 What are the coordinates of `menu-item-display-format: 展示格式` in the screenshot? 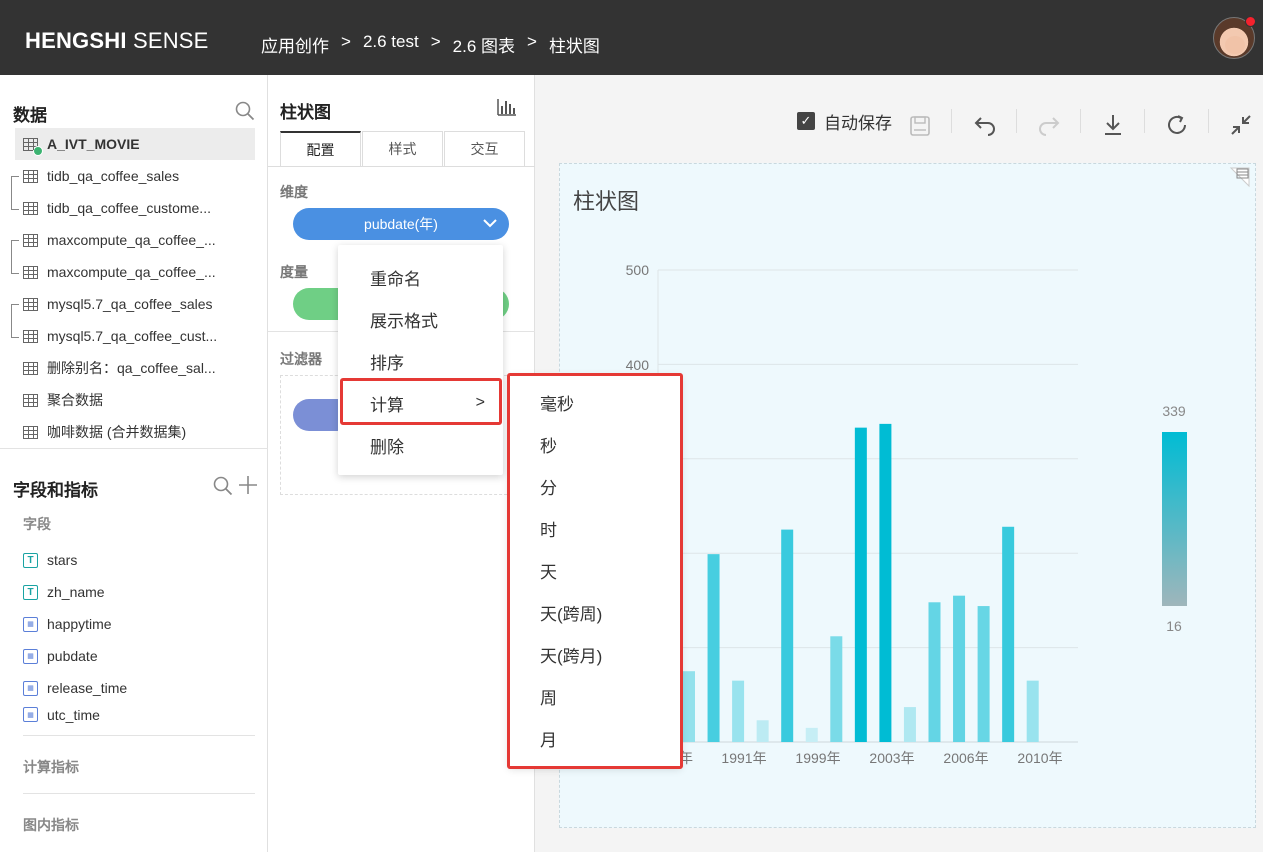 It's located at (420, 319).